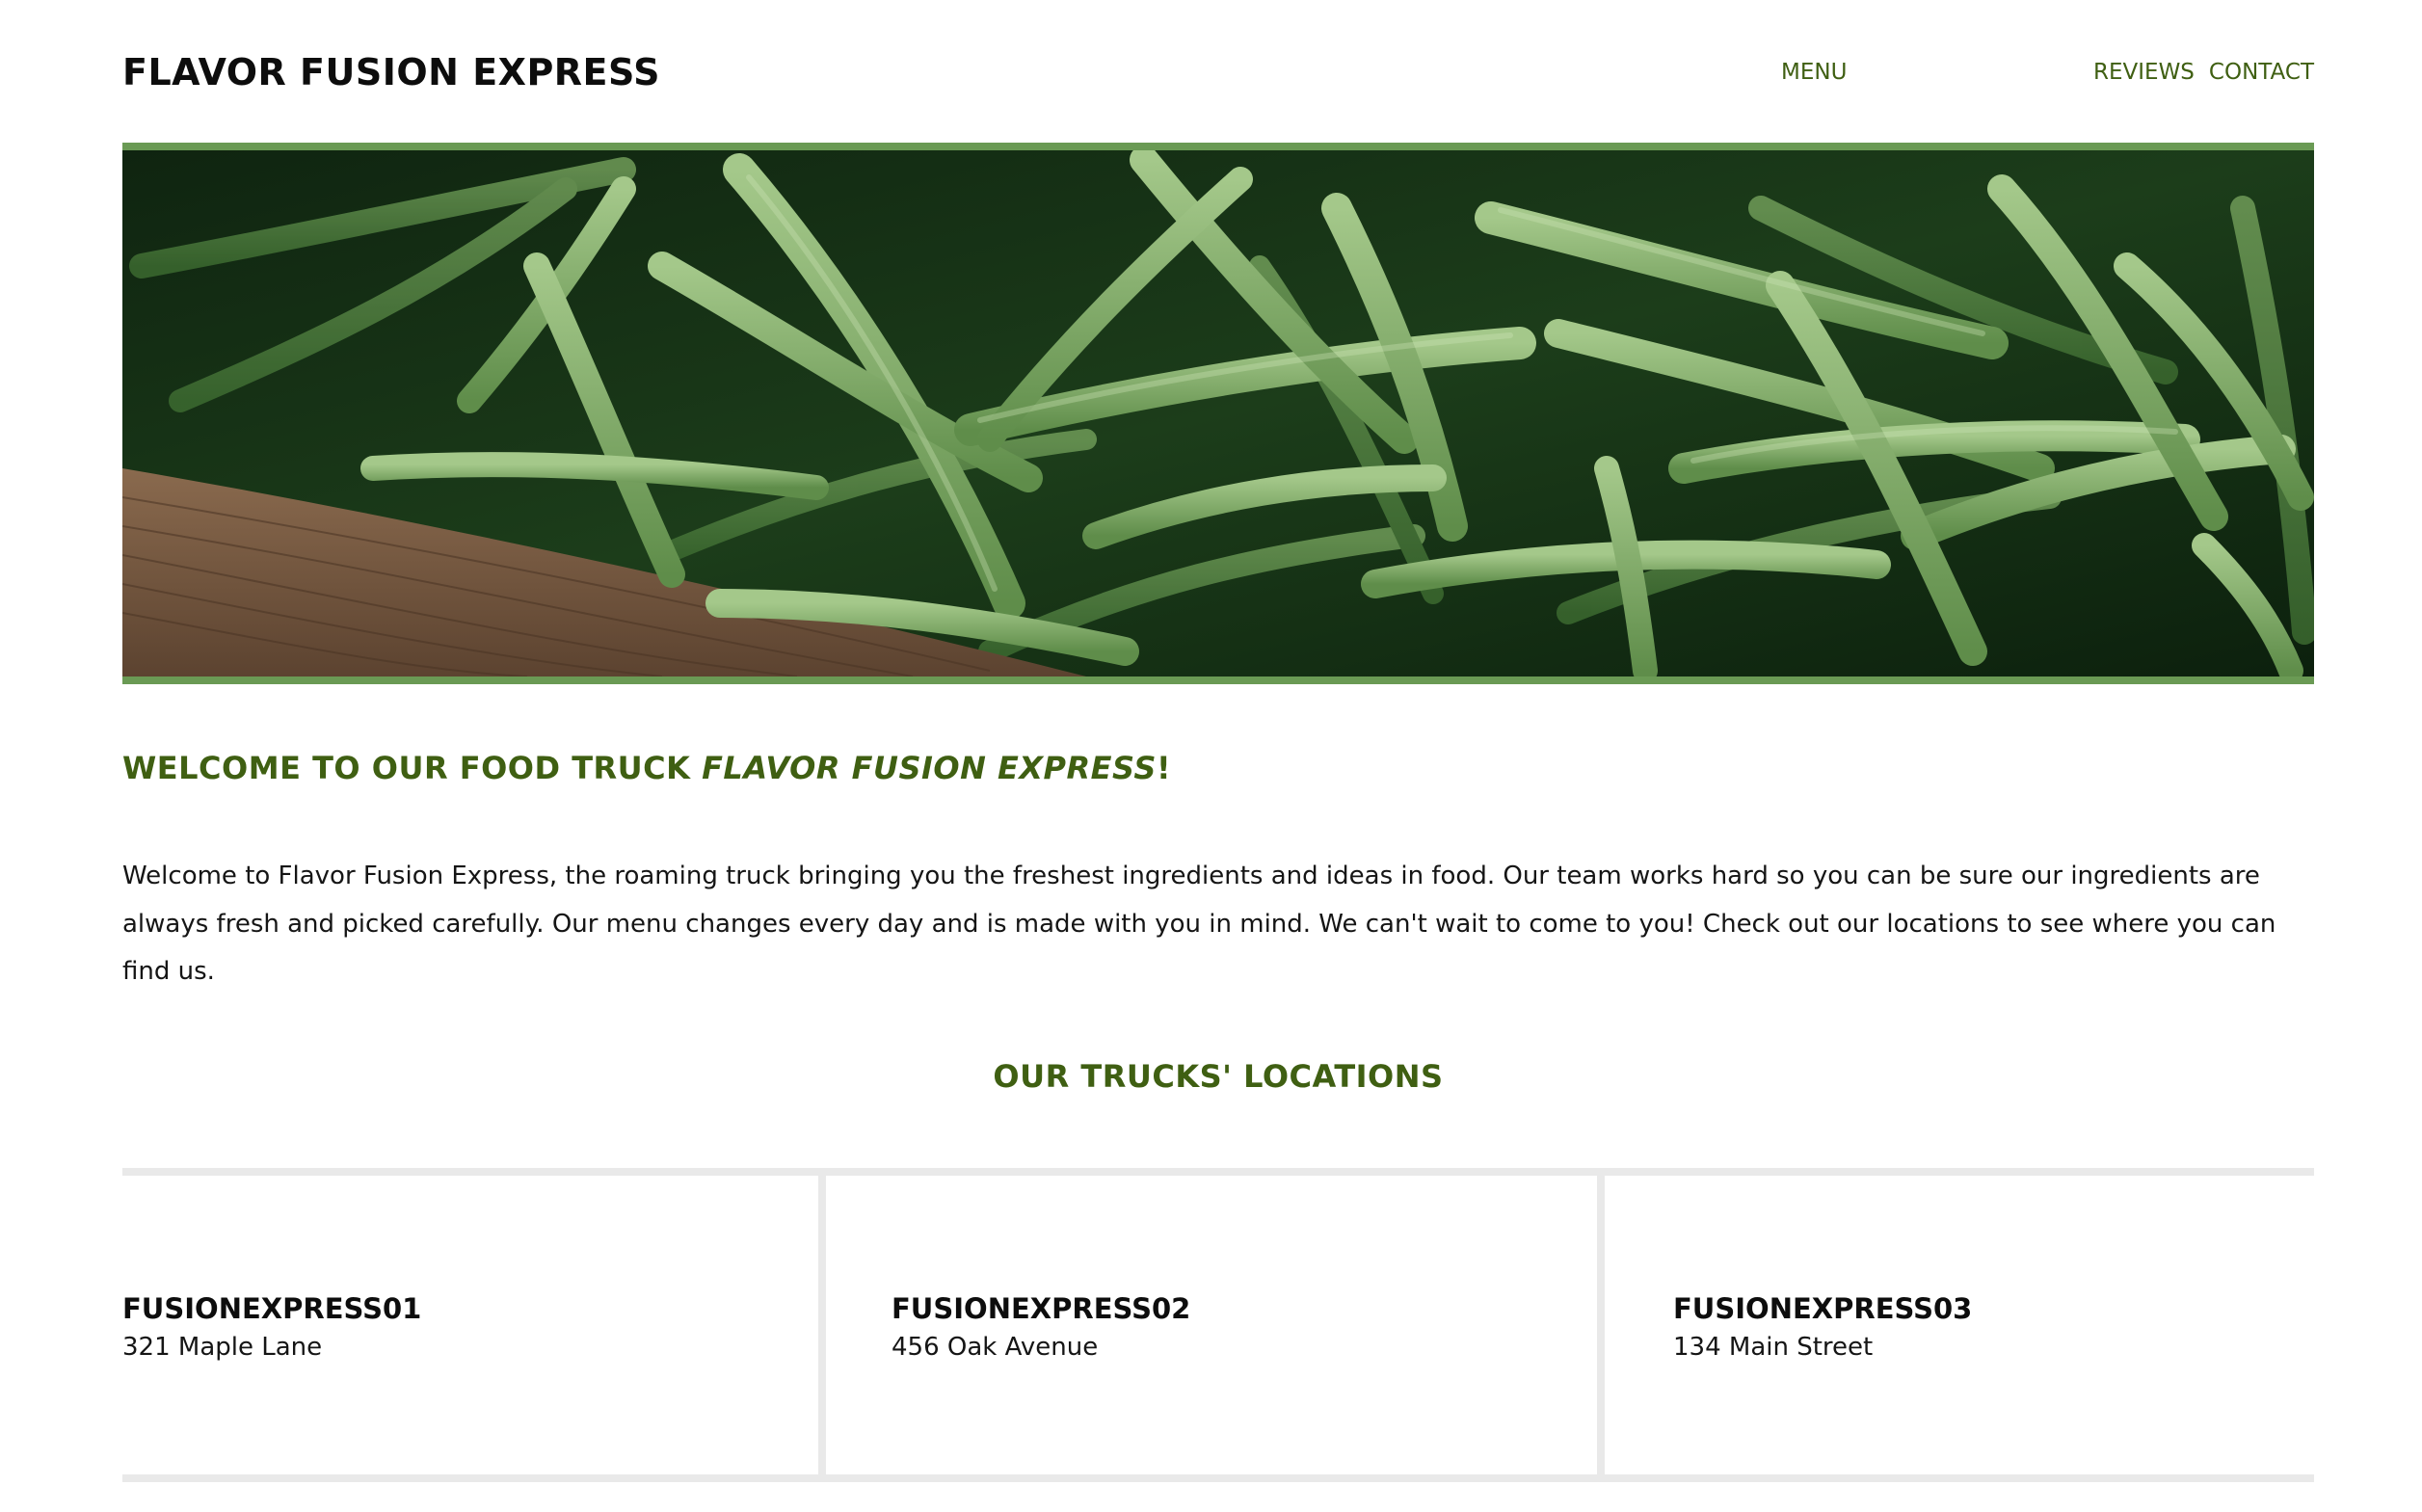 The width and height of the screenshot is (2422, 1512). Describe the element at coordinates (1164, 768) in the screenshot. I see `welcome-heading-suffix: !` at that location.